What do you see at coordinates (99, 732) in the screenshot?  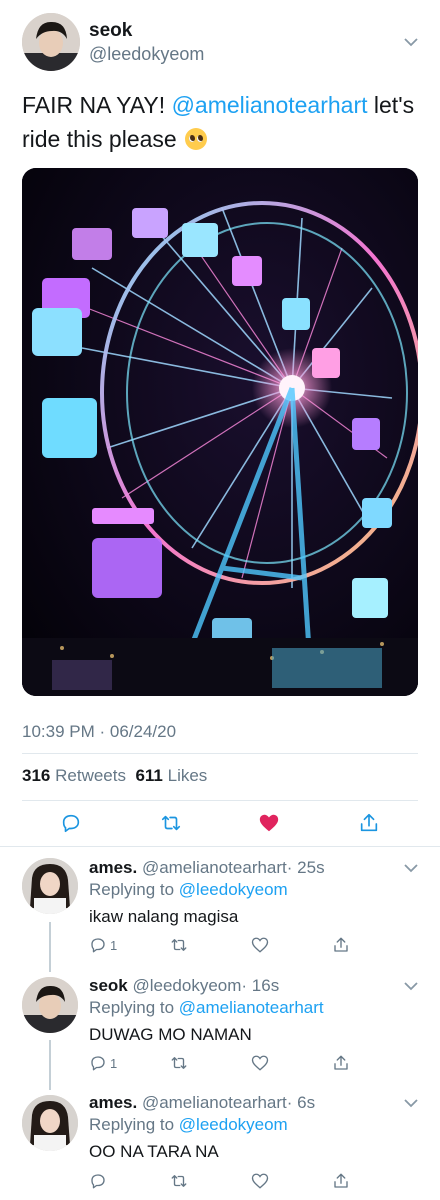 I see `tweet-timestamp: 10:39 PM · 06/24/20` at bounding box center [99, 732].